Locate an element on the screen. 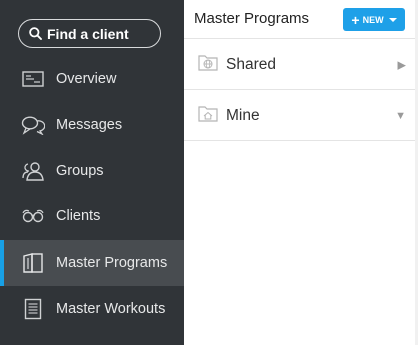 This screenshot has height=345, width=418. book-icon is located at coordinates (33, 263).